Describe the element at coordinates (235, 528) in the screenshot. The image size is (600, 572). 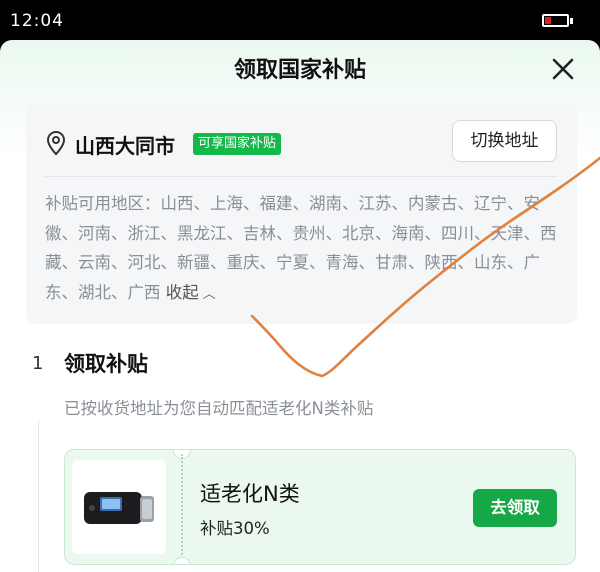
I see `subsidy-rate: 补贴30%` at that location.